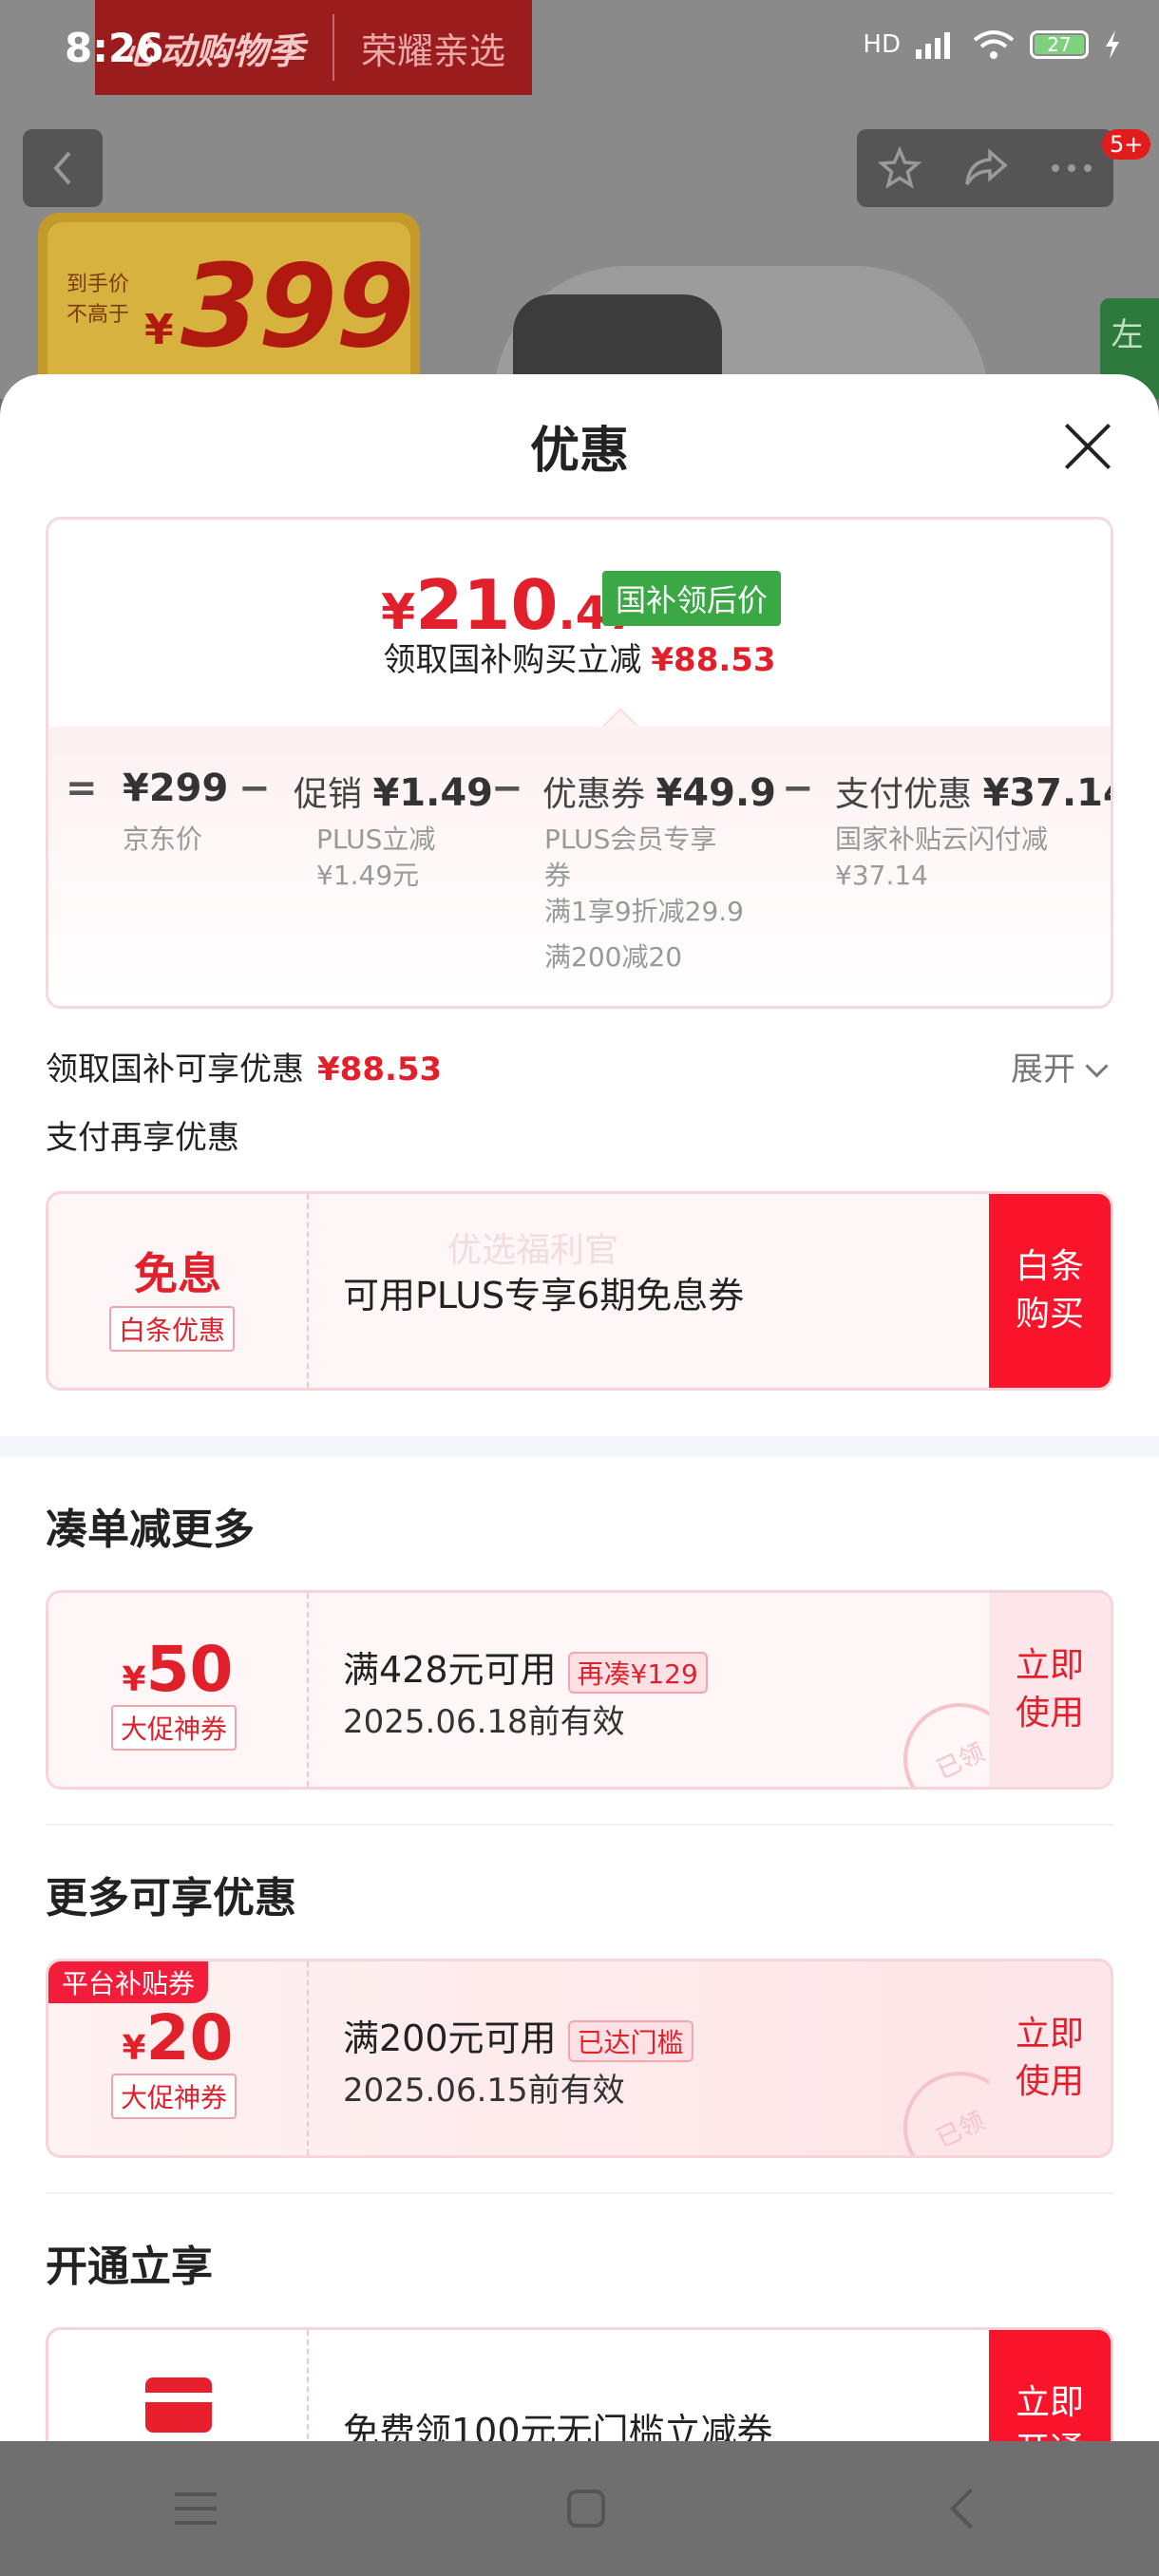  I want to click on price-tag: 到手价 不高于 ¥ 399, so click(229, 306).